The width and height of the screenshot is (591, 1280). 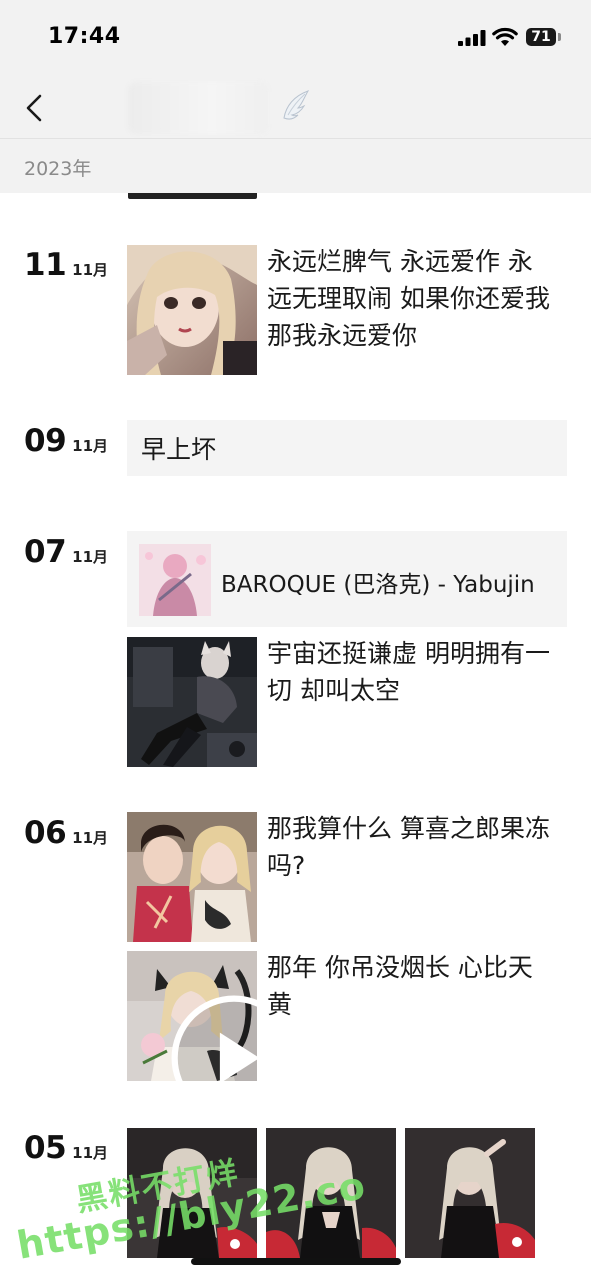 I want to click on angel-wing-icon, so click(x=296, y=105).